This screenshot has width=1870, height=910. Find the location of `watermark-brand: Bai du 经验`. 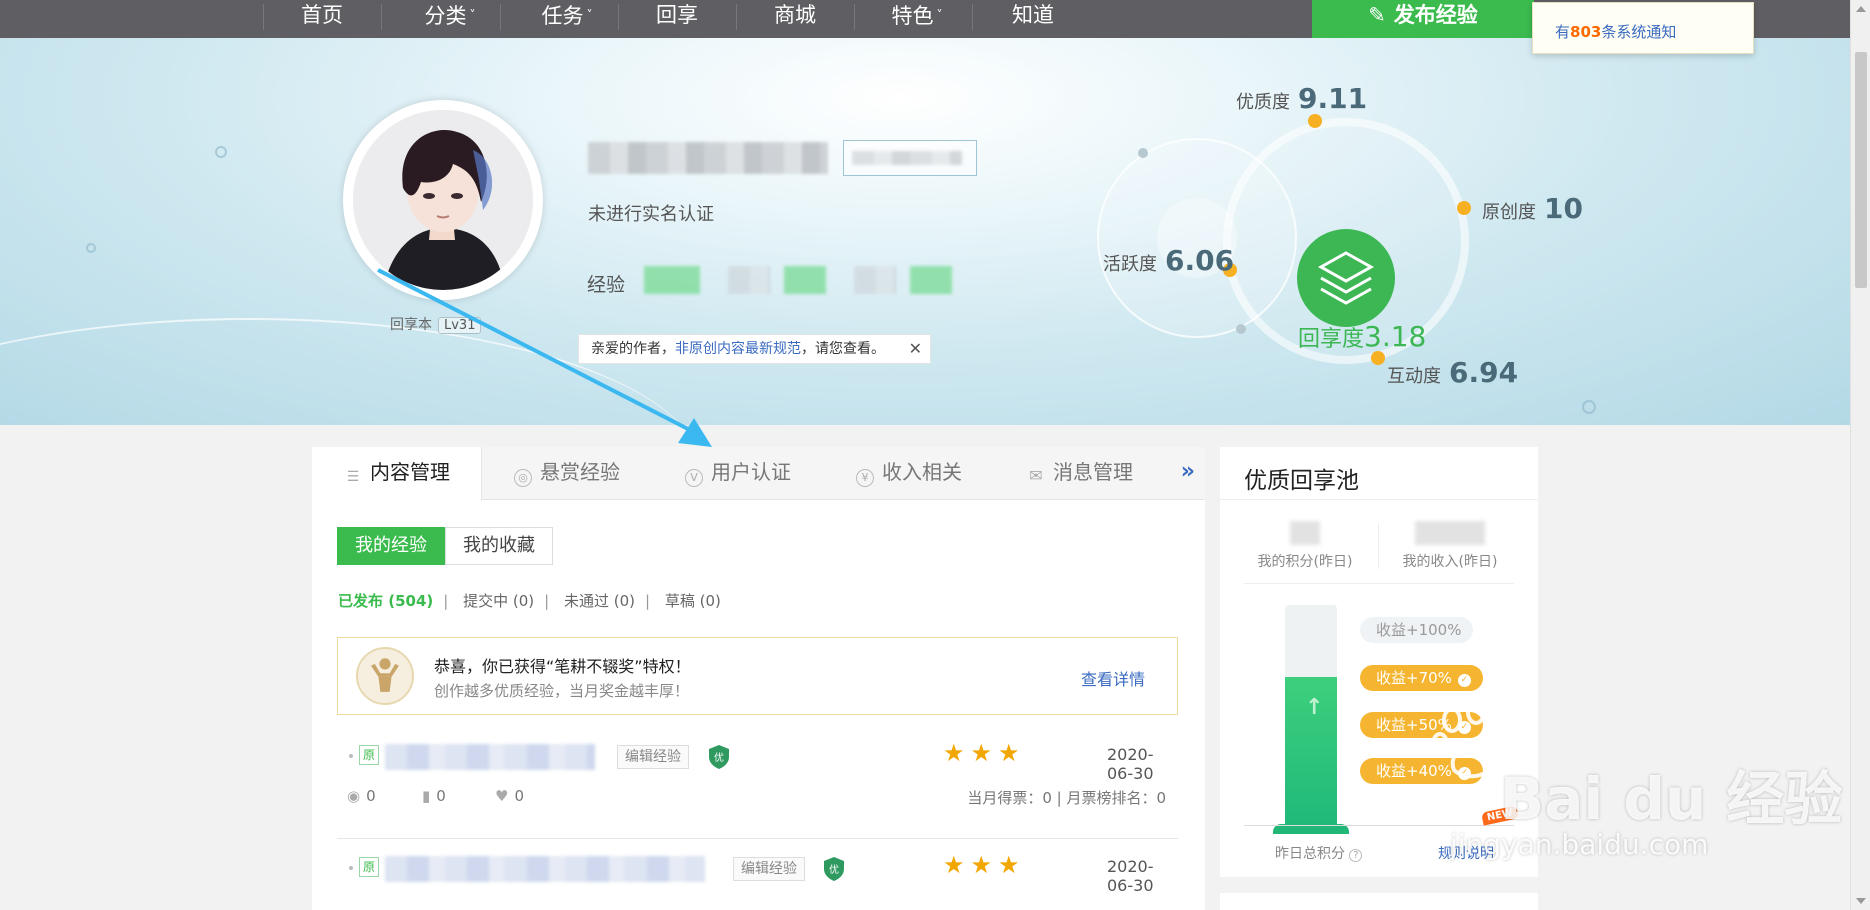

watermark-brand: Bai du 经验 is located at coordinates (1671, 799).